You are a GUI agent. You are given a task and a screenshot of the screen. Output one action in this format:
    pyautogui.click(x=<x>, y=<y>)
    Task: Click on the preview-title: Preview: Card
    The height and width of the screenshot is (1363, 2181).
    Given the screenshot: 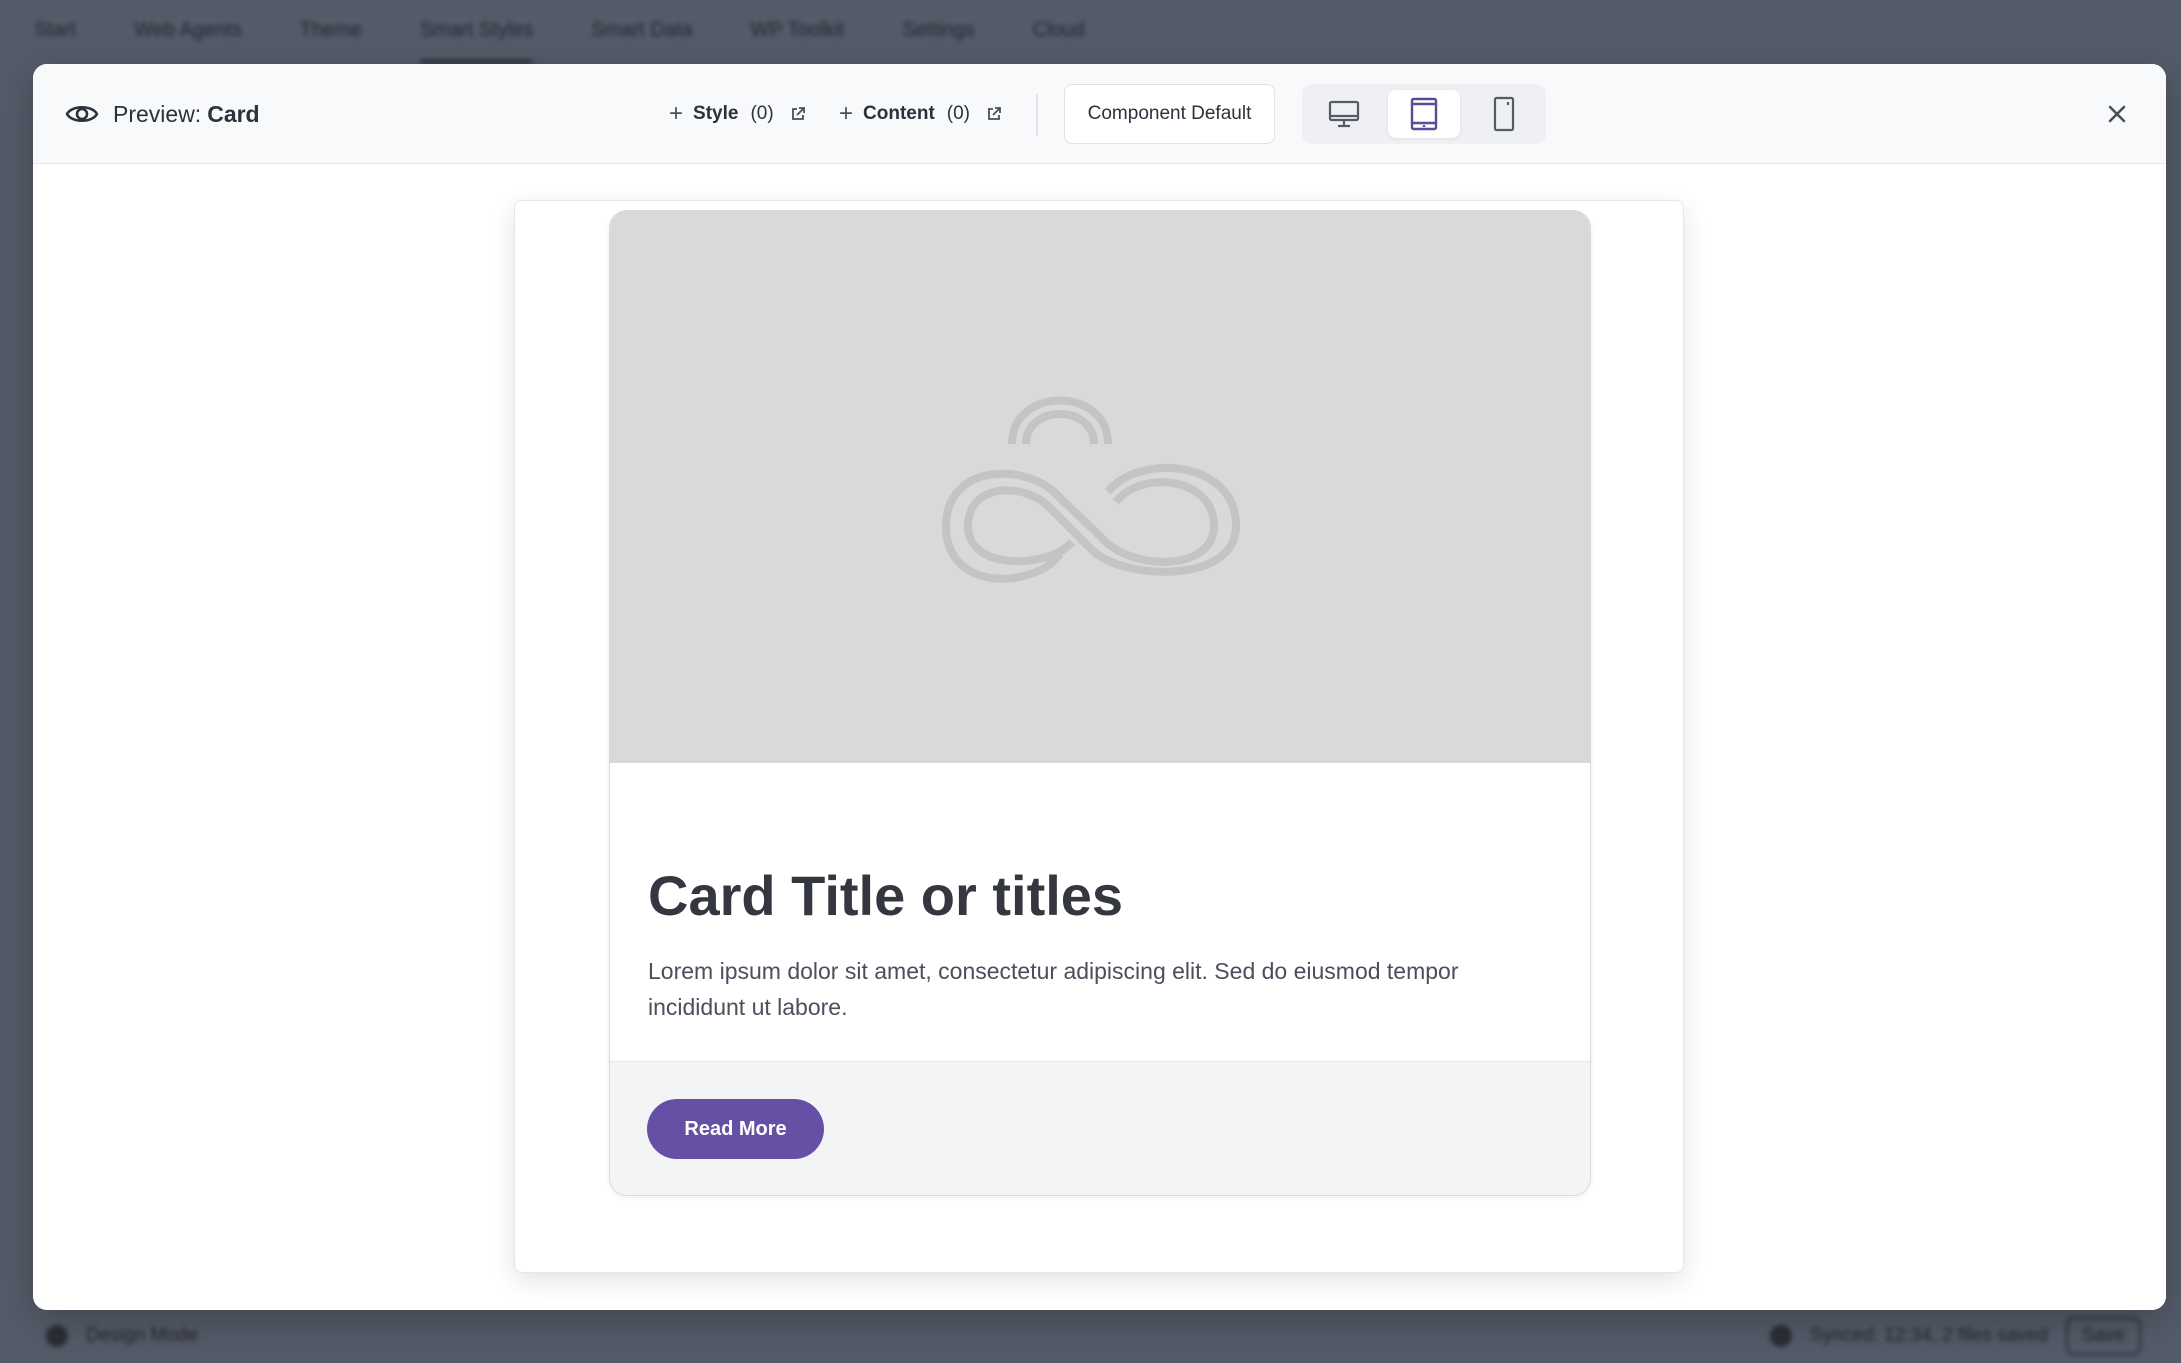 What is the action you would take?
    pyautogui.click(x=162, y=114)
    